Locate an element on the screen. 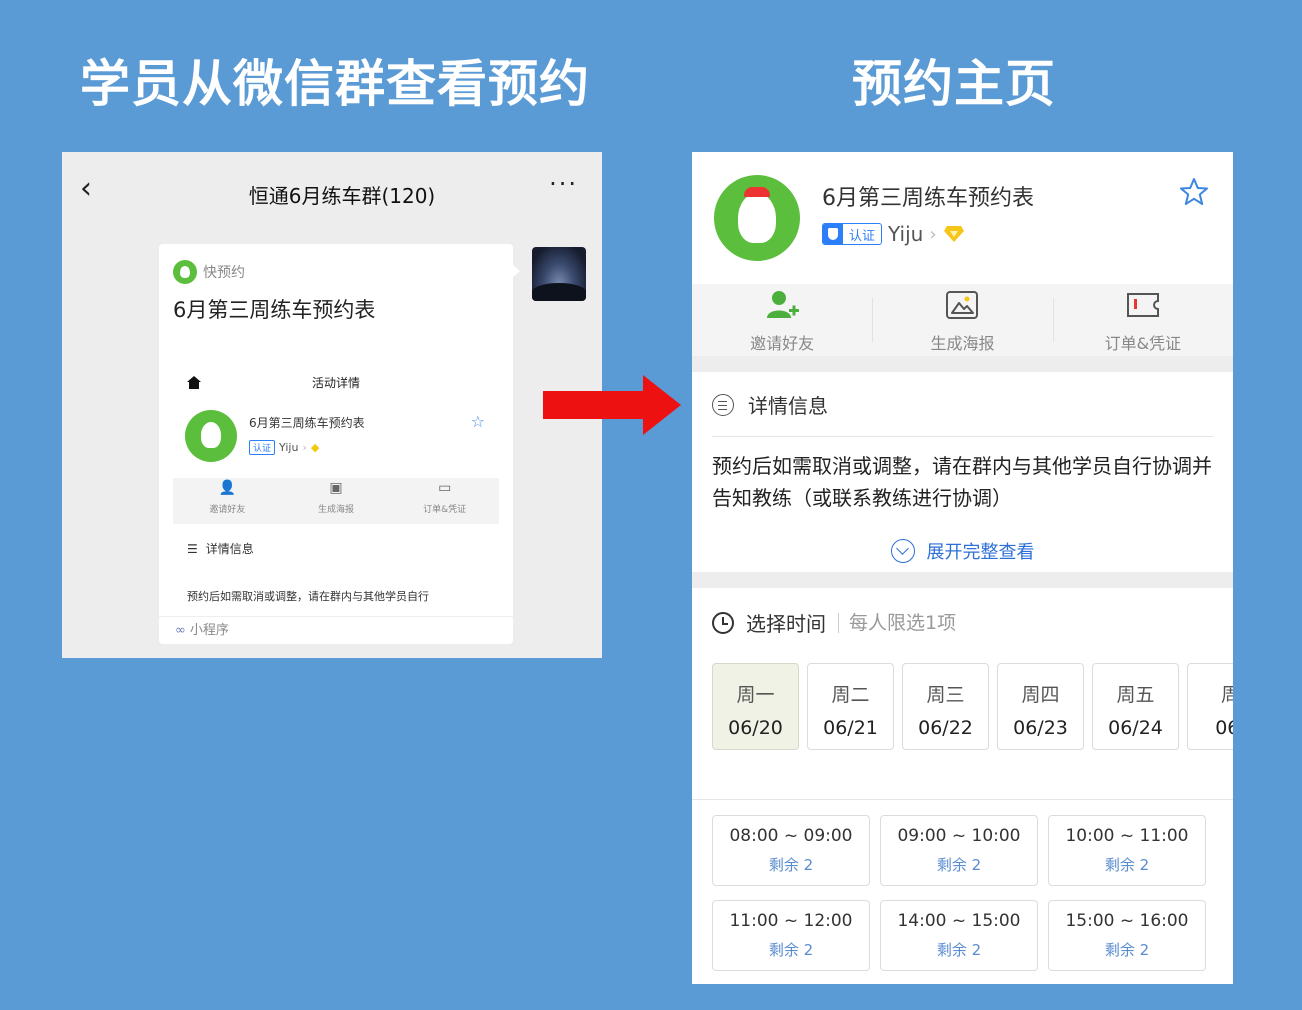 The width and height of the screenshot is (1302, 1010). cert-badge: 认证 is located at coordinates (262, 447).